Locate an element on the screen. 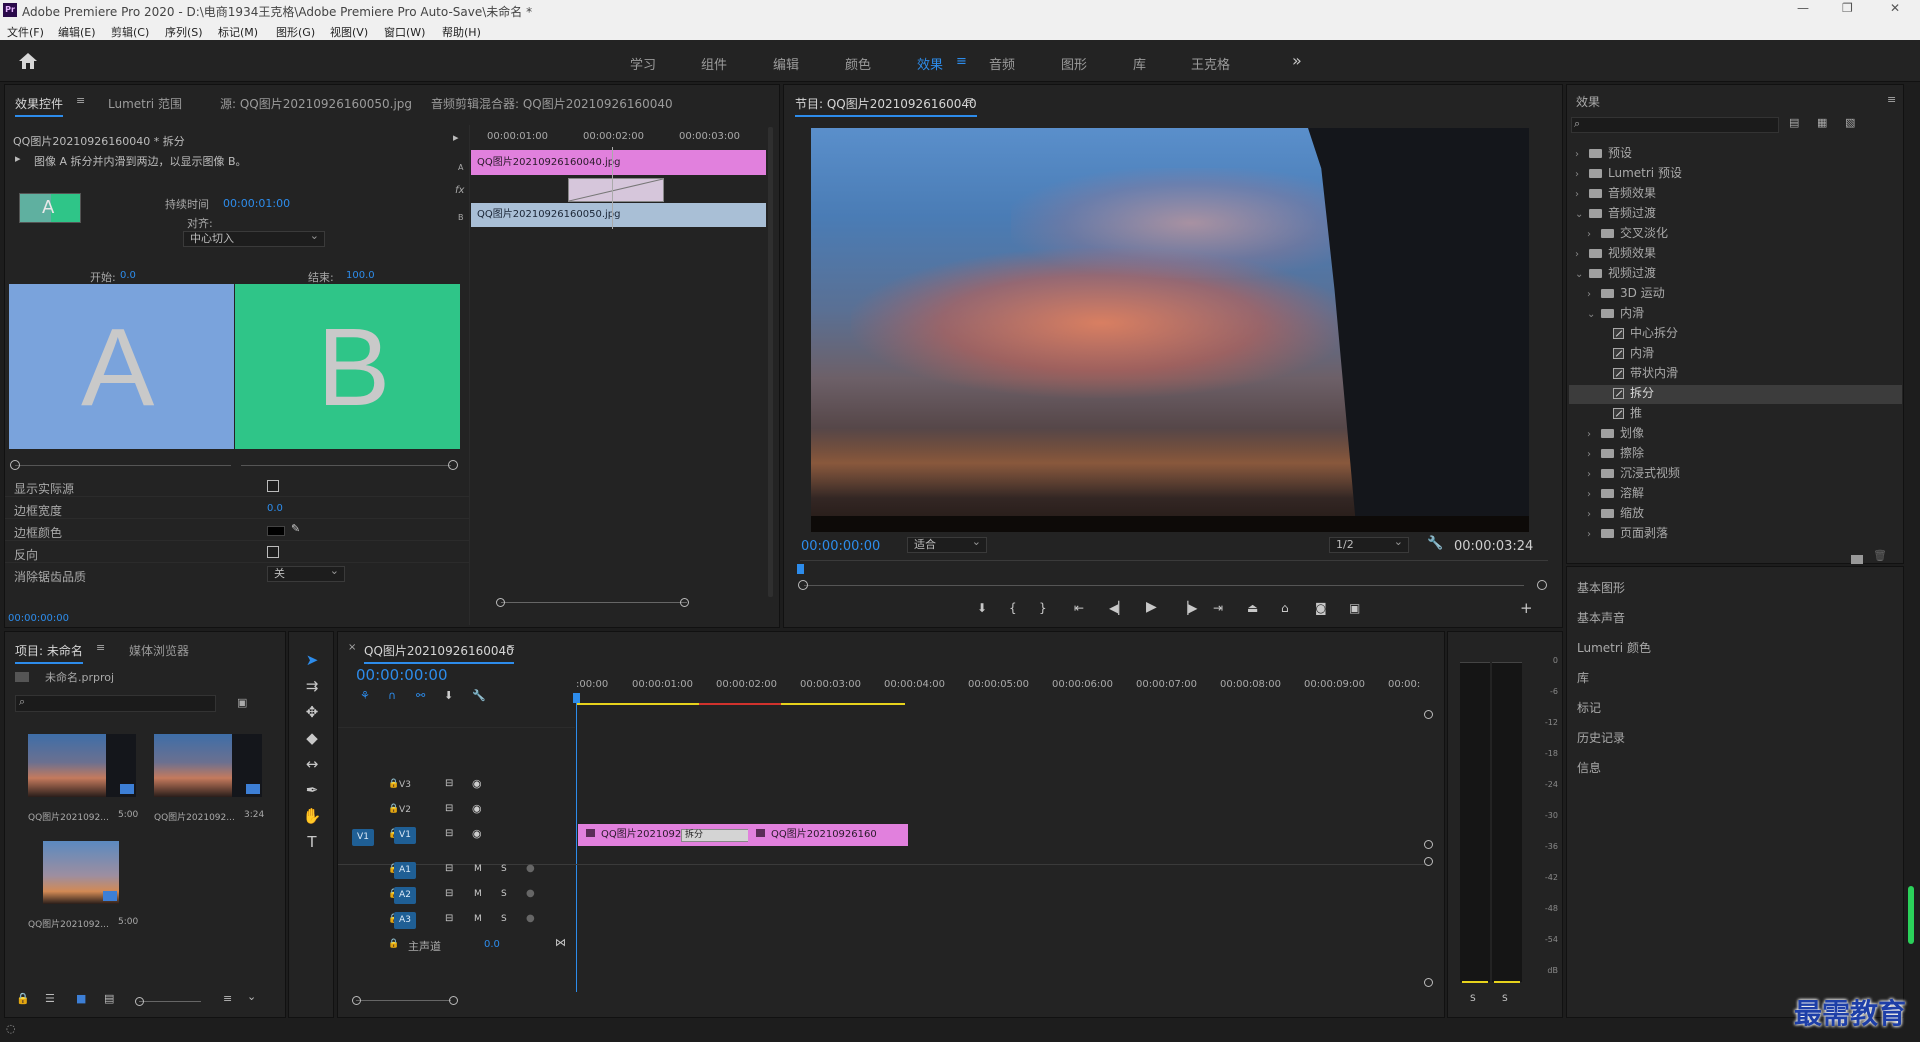 This screenshot has height=1042, width=1920. border-color-swatch is located at coordinates (276, 531).